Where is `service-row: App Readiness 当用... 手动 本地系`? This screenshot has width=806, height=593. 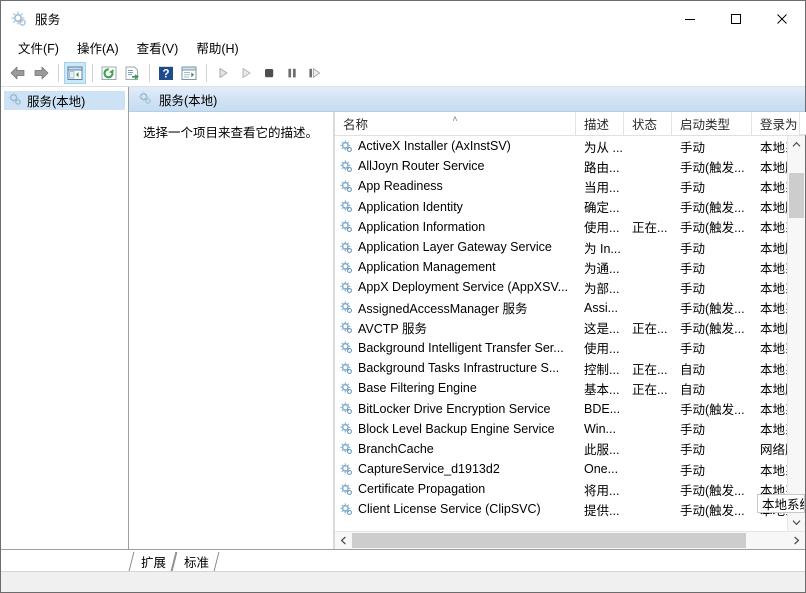 service-row: App Readiness 当用... 手动 本地系 is located at coordinates (561, 186).